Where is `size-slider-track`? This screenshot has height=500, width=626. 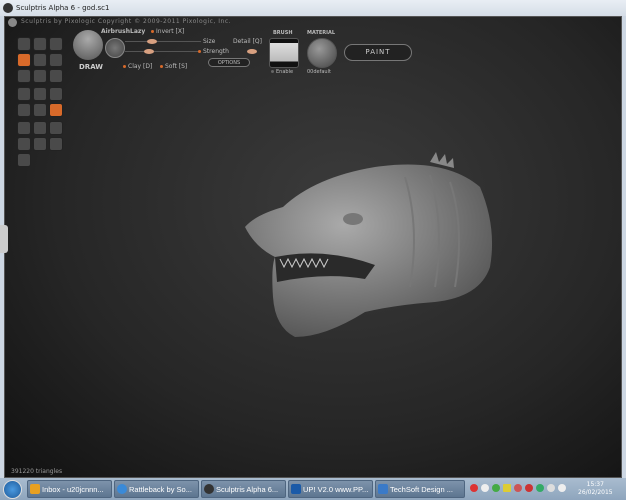 size-slider-track is located at coordinates (163, 41).